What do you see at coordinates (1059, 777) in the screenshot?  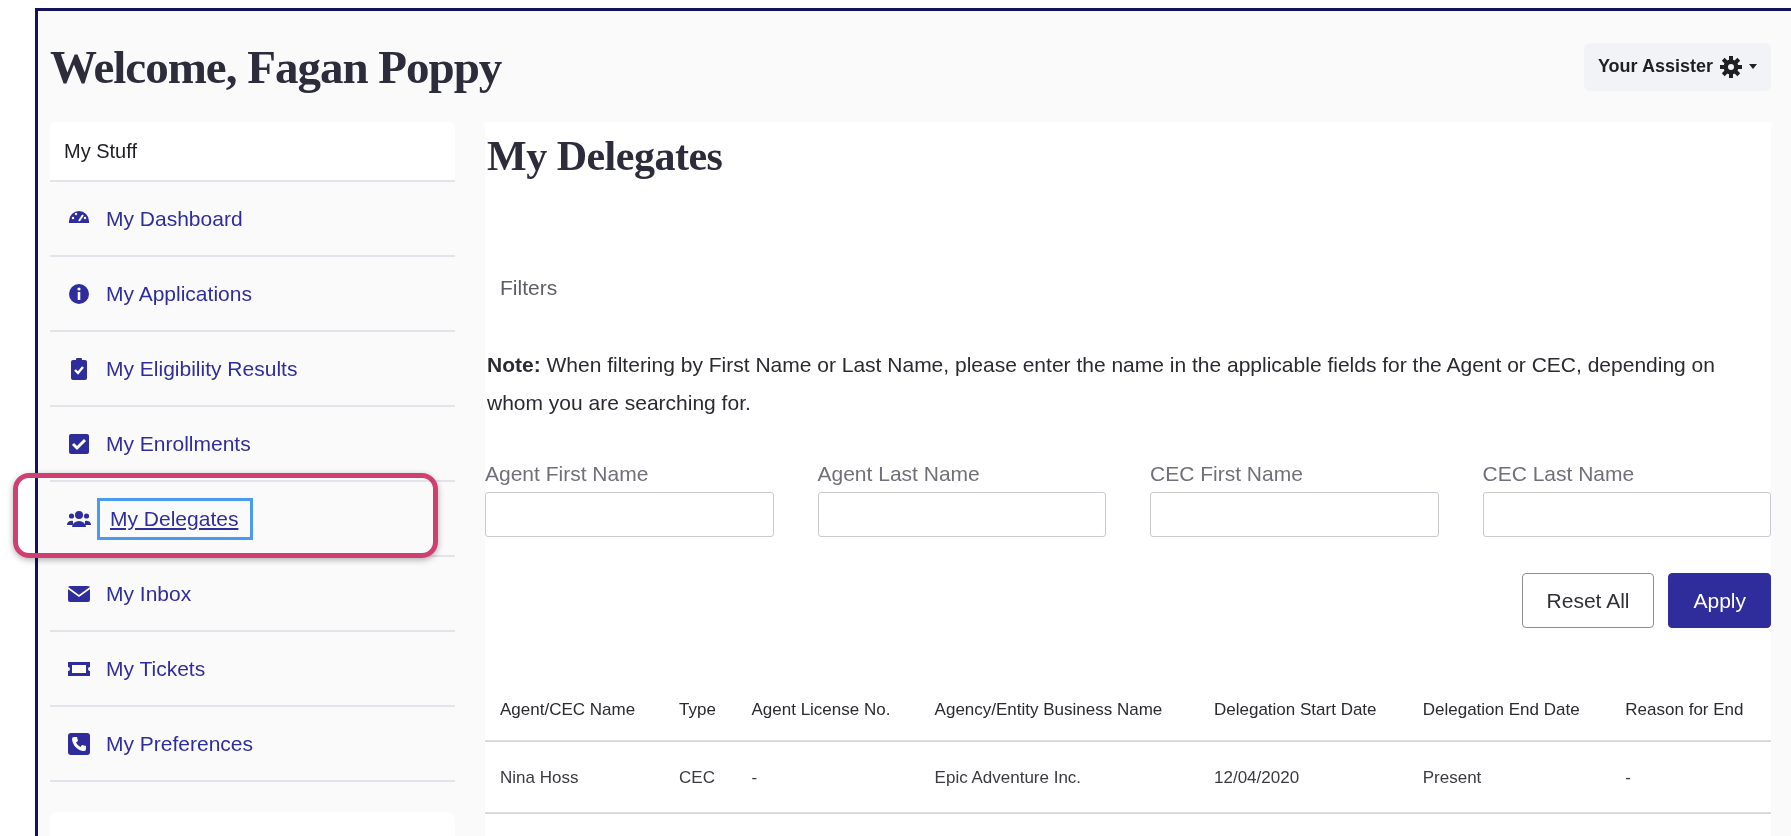 I see `table-cell: Epic Adventure Inc.` at bounding box center [1059, 777].